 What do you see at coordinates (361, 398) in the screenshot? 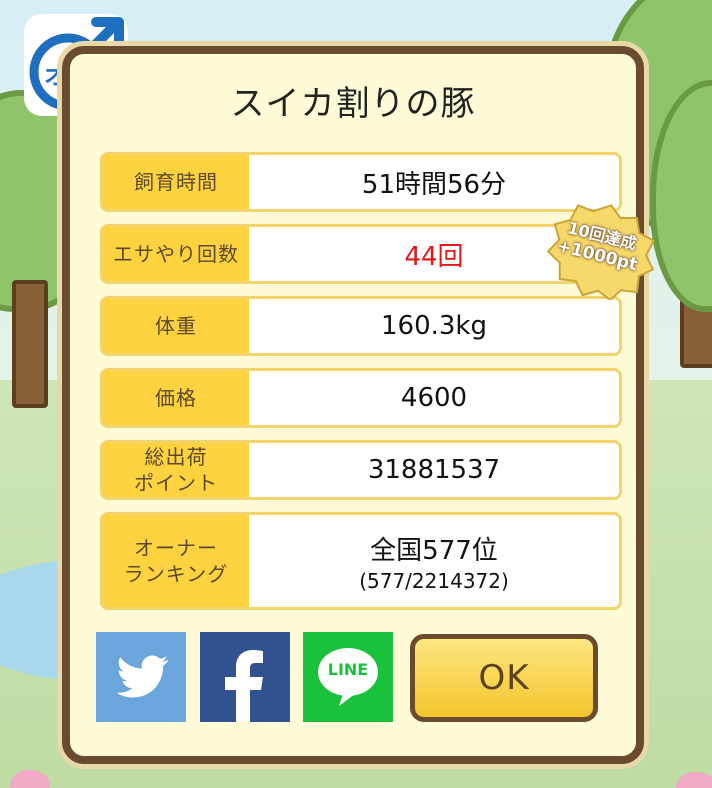
I see `stat-row-price: 価格 4600` at bounding box center [361, 398].